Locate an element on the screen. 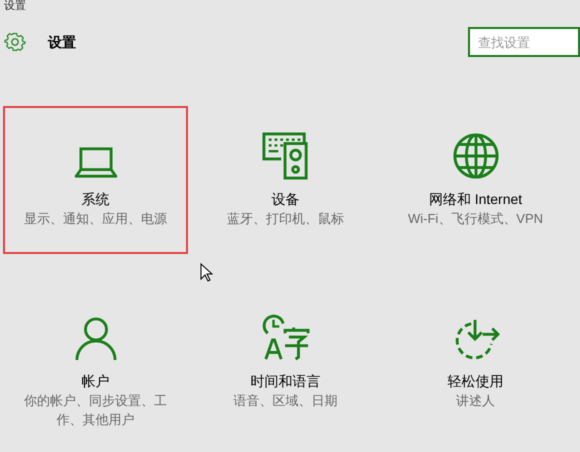 The height and width of the screenshot is (452, 580). tile-title: 帐户 is located at coordinates (96, 381).